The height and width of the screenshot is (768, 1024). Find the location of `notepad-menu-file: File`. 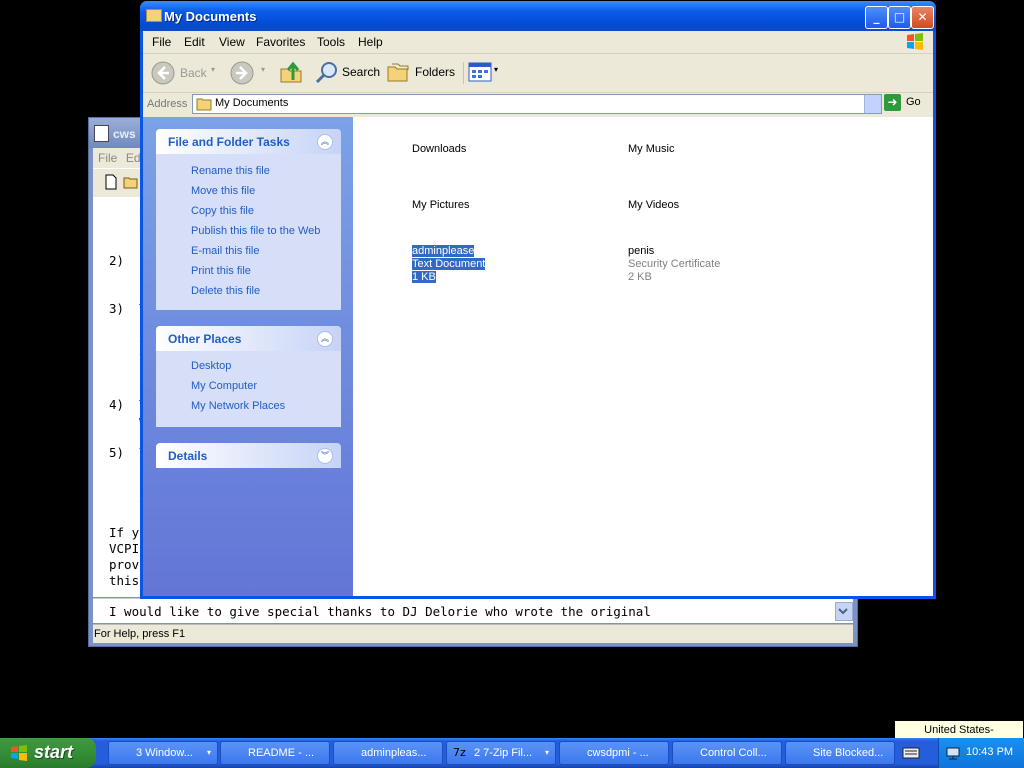

notepad-menu-file: File is located at coordinates (107, 158).